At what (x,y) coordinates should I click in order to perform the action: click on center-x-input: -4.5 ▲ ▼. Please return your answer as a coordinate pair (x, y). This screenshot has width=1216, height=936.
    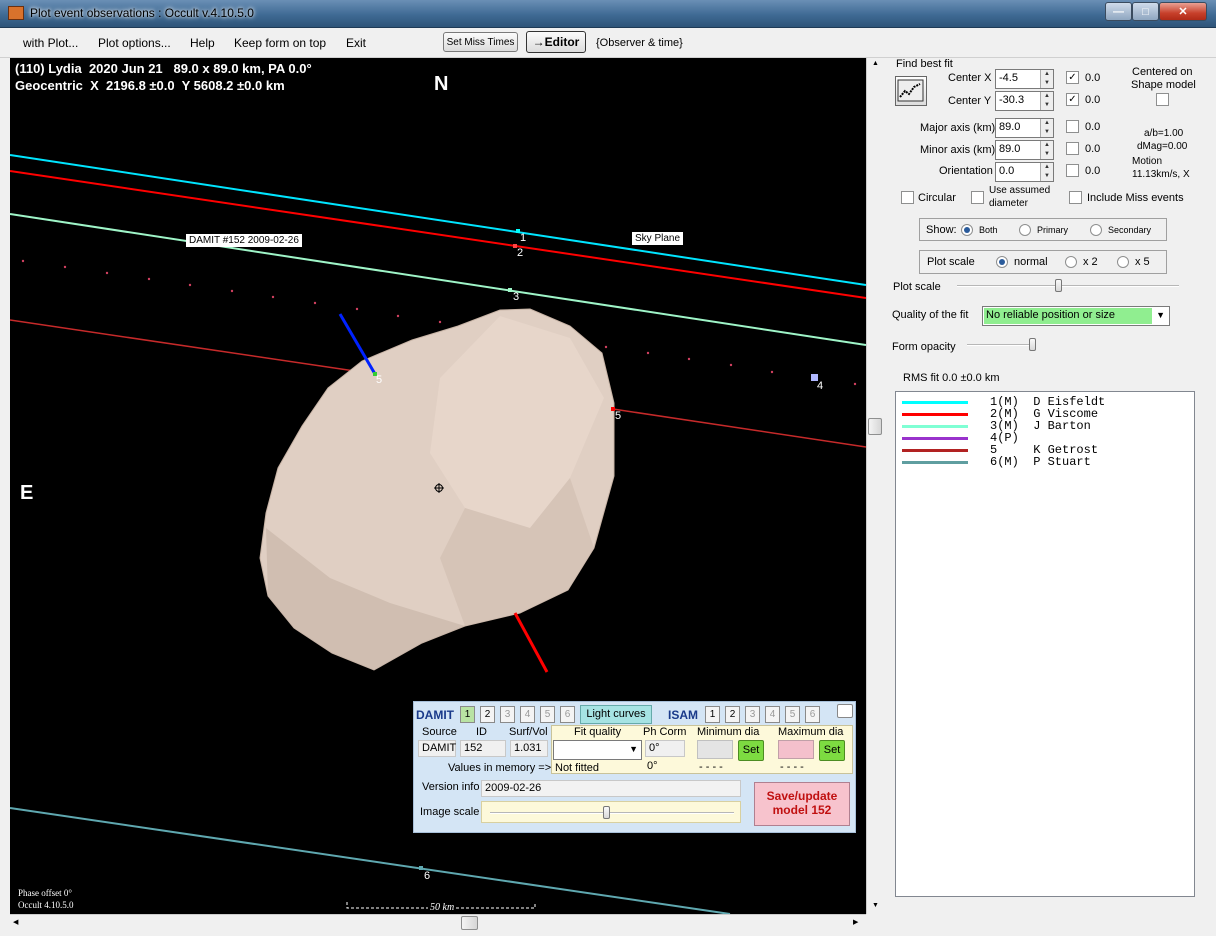
    Looking at the image, I should click on (1024, 79).